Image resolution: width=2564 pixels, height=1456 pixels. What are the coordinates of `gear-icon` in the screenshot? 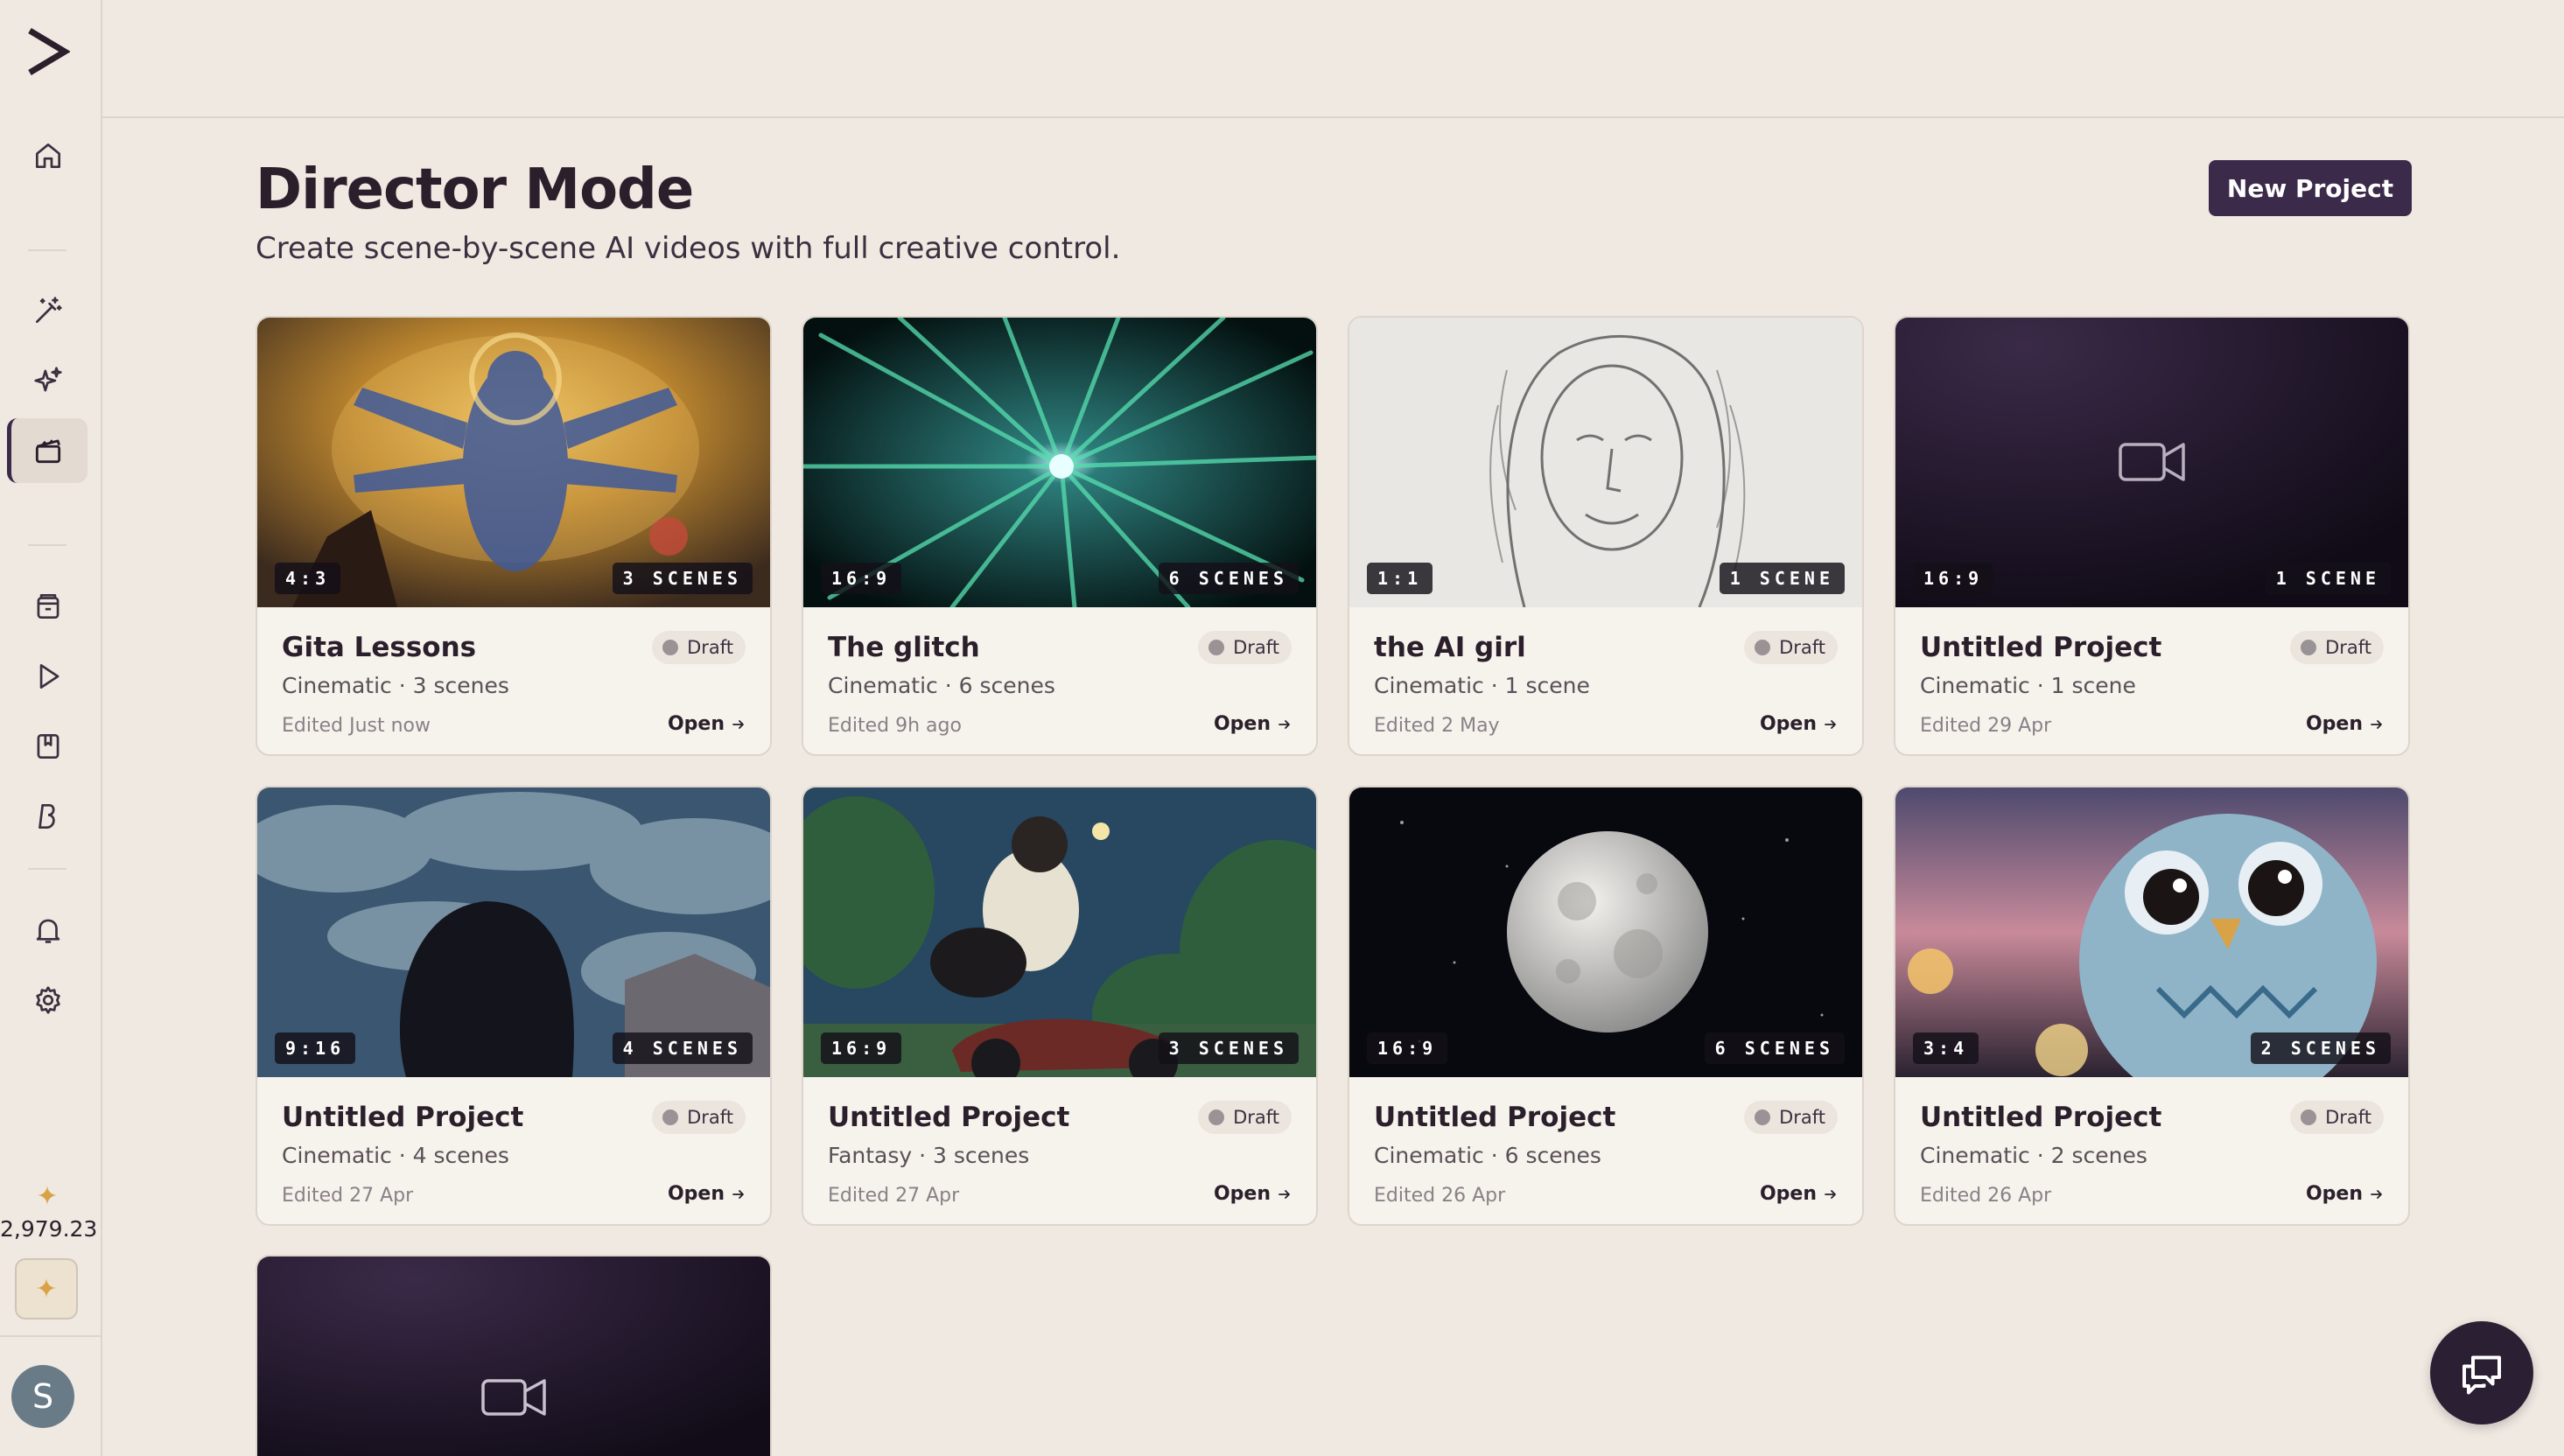 It's located at (48, 1000).